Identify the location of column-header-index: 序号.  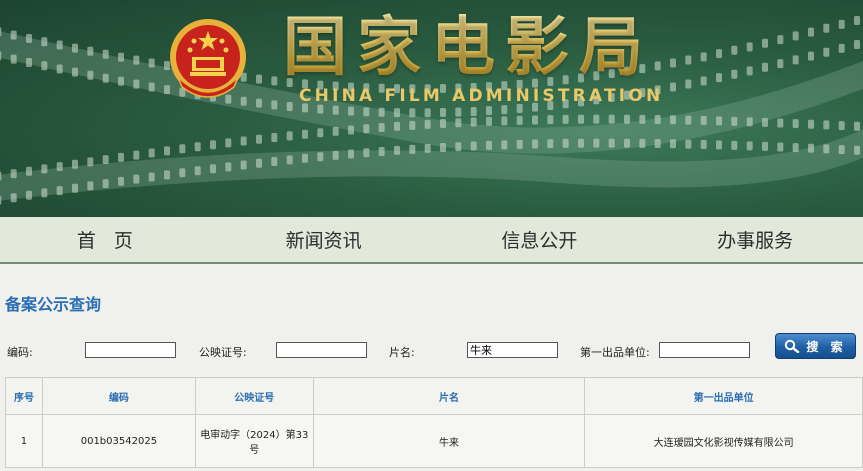
(24, 396).